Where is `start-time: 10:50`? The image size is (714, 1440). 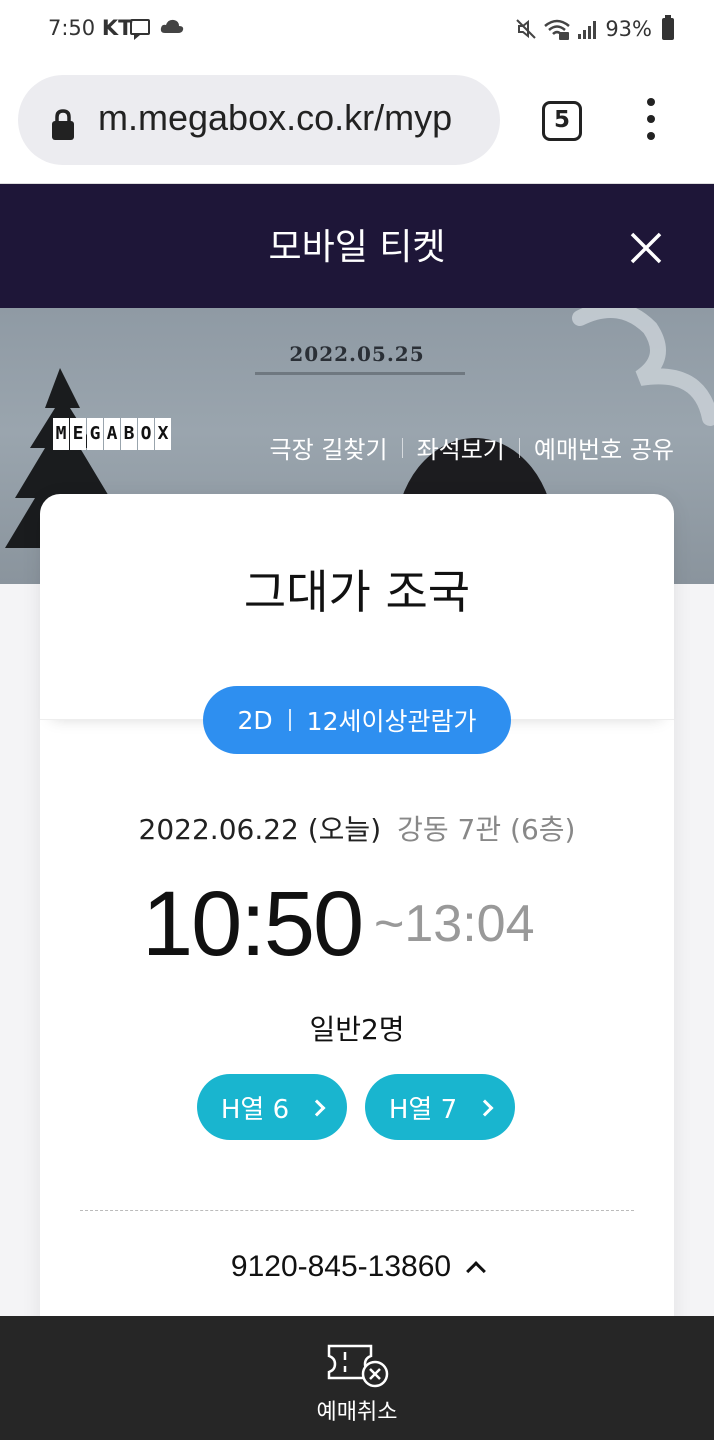
start-time: 10:50 is located at coordinates (253, 924).